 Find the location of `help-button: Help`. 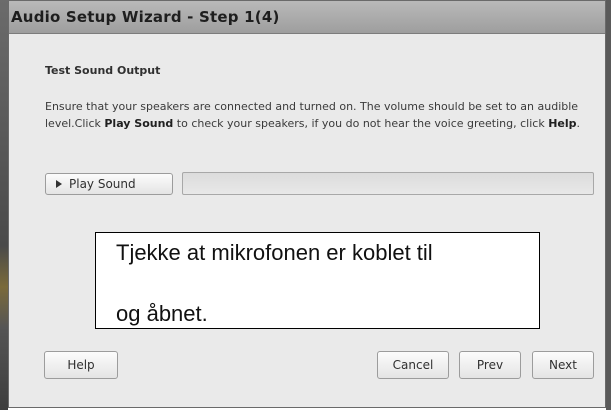

help-button: Help is located at coordinates (81, 365).